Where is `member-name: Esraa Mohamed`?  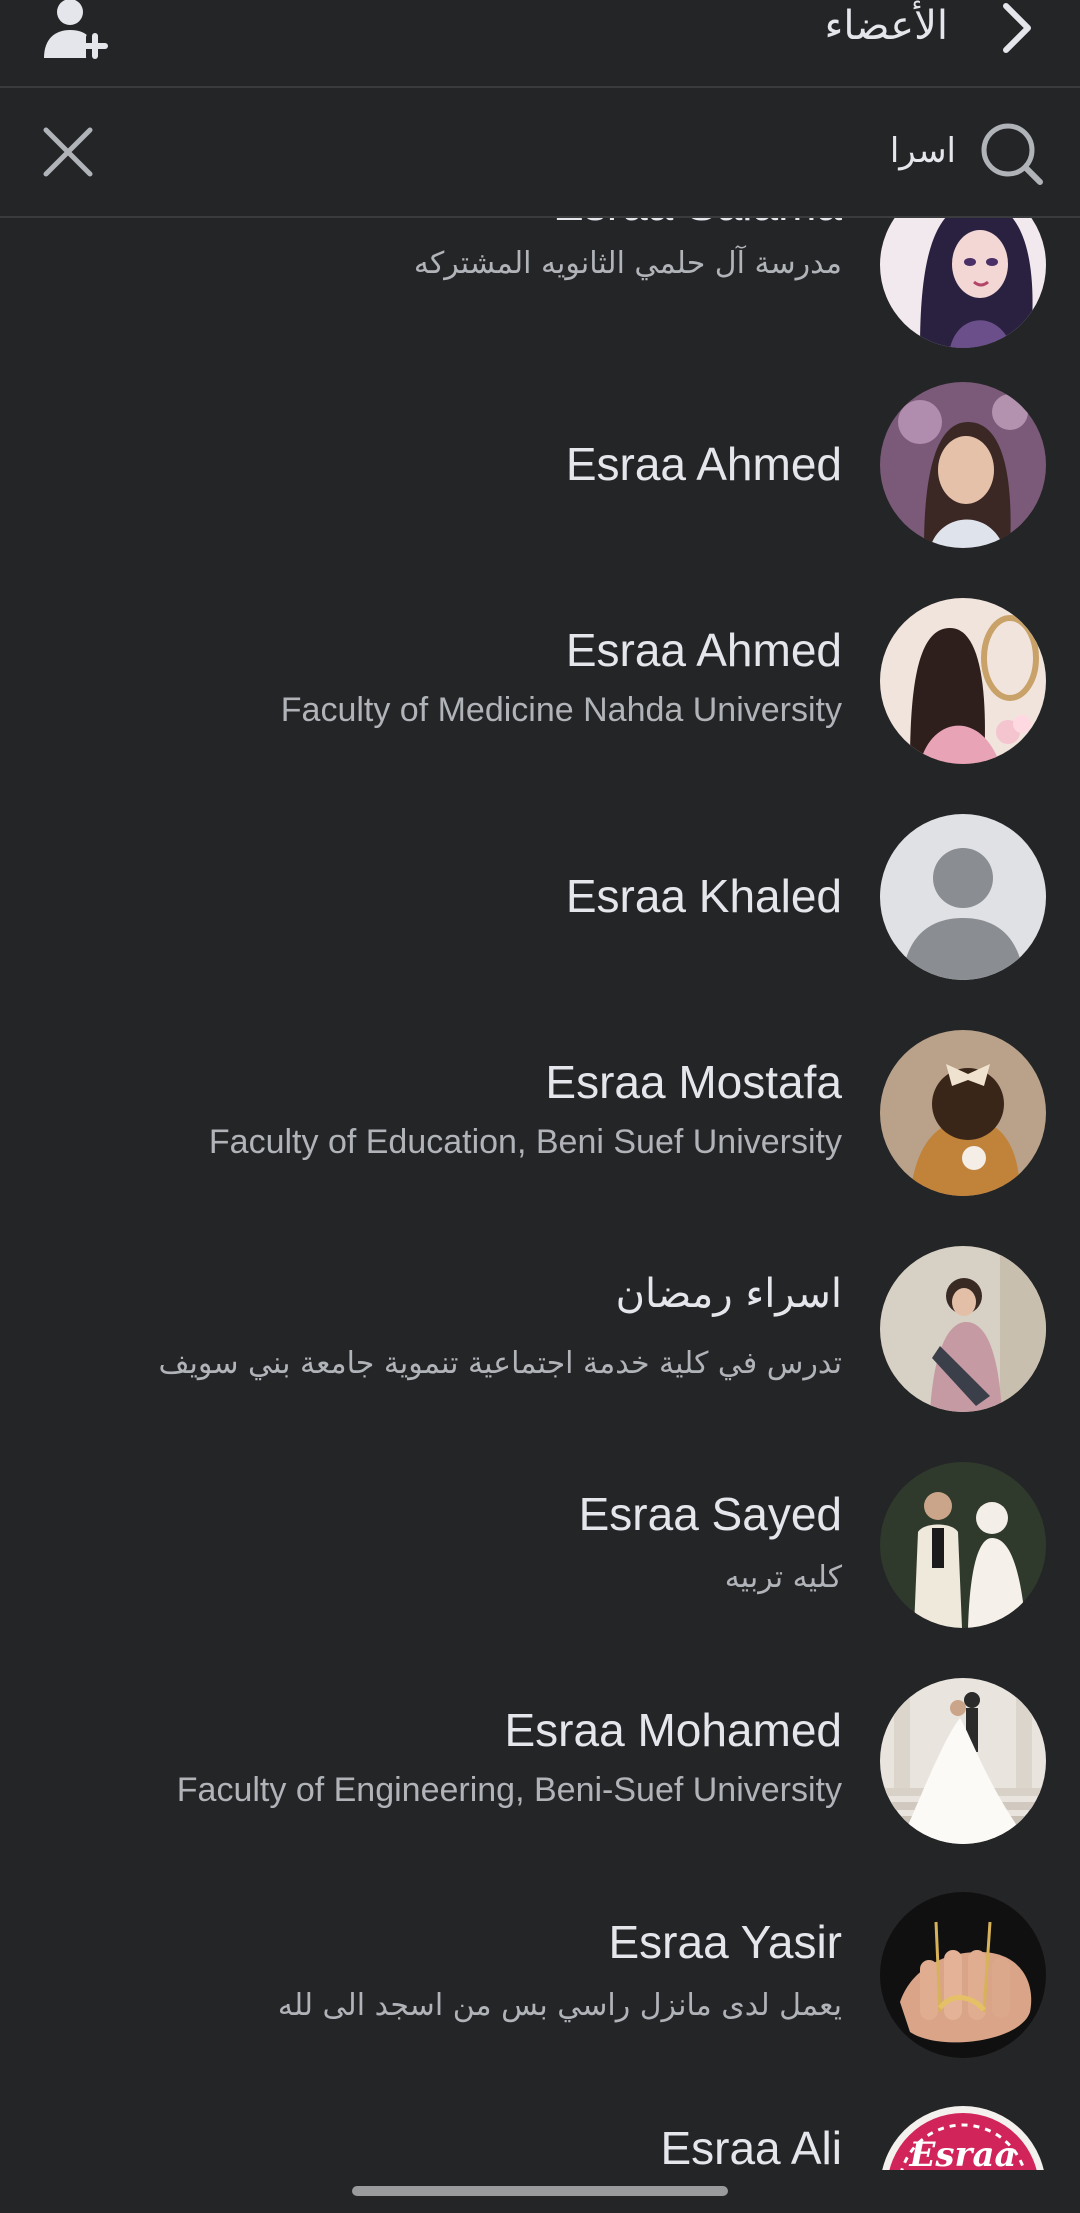
member-name: Esraa Mohamed is located at coordinates (673, 1730).